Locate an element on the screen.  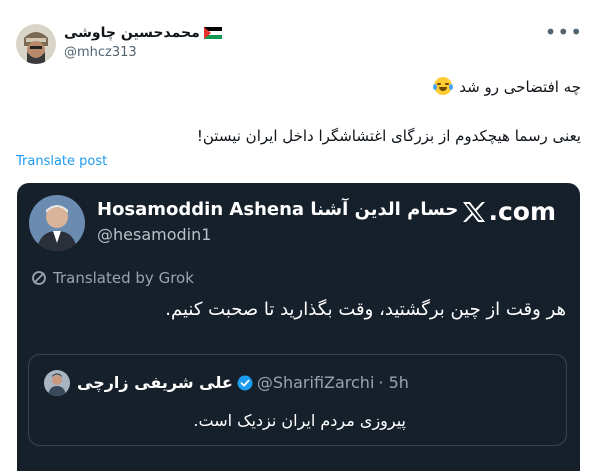
avatar-image is located at coordinates (36, 44).